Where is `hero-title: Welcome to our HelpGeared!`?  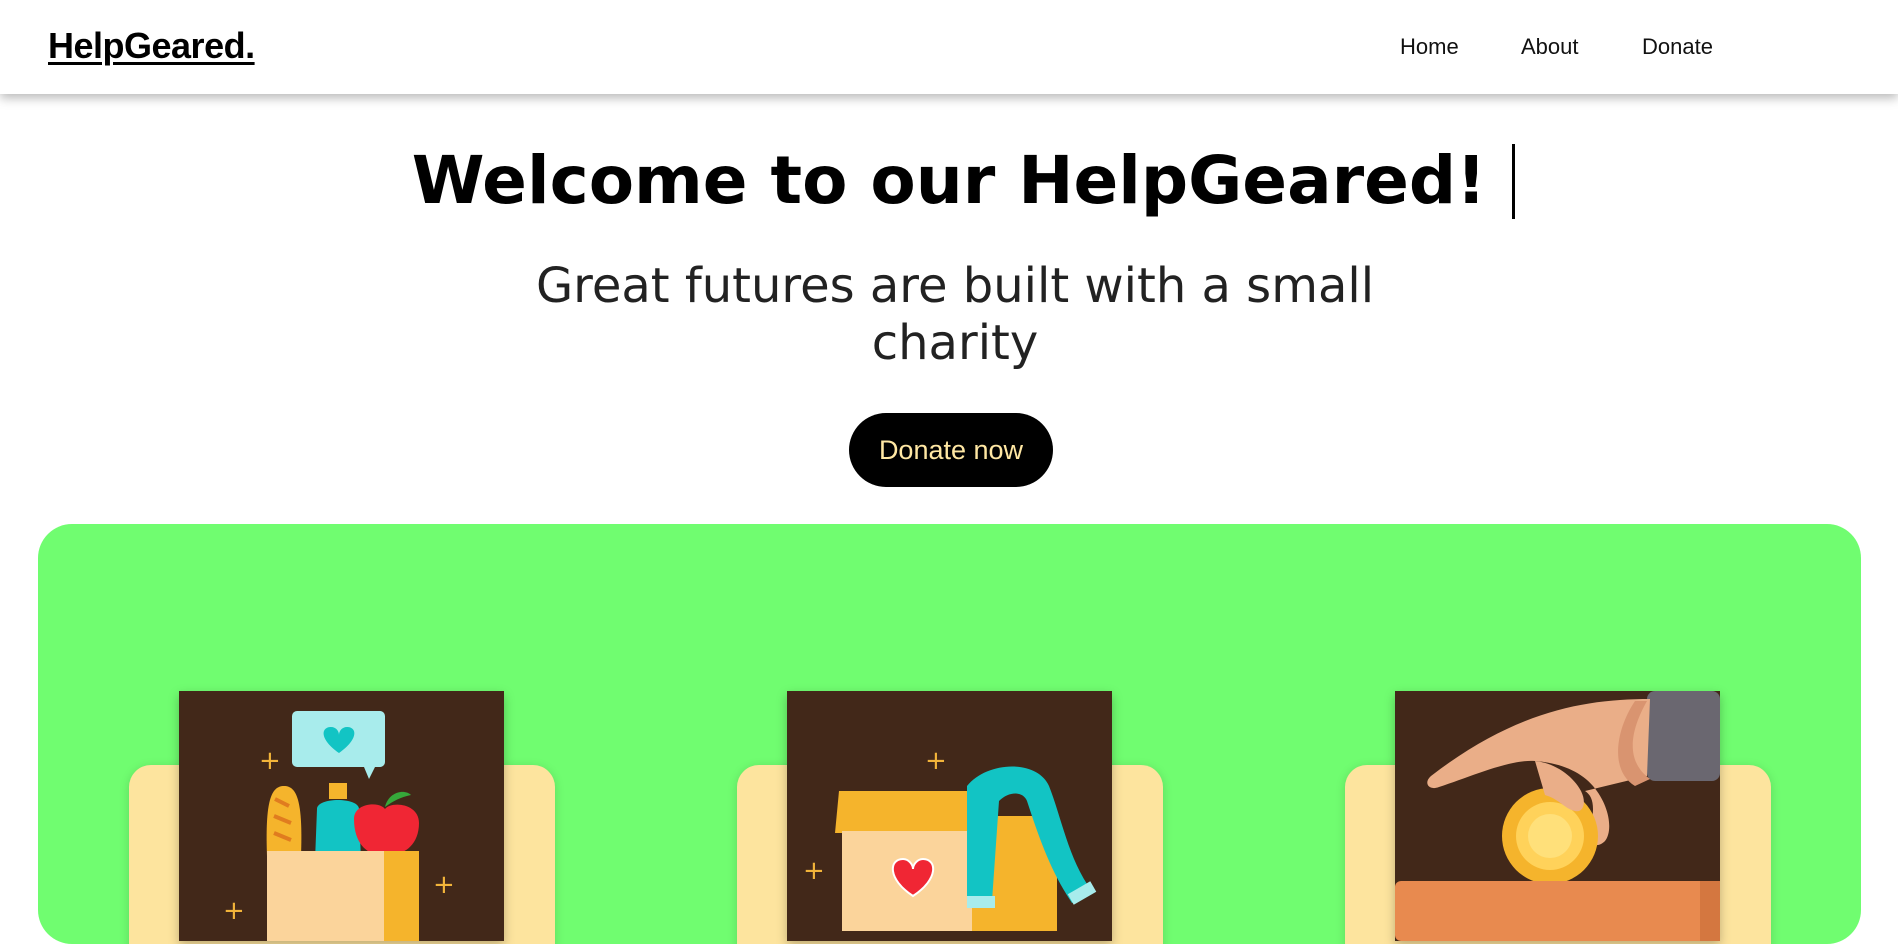
hero-title: Welcome to our HelpGeared! is located at coordinates (949, 180).